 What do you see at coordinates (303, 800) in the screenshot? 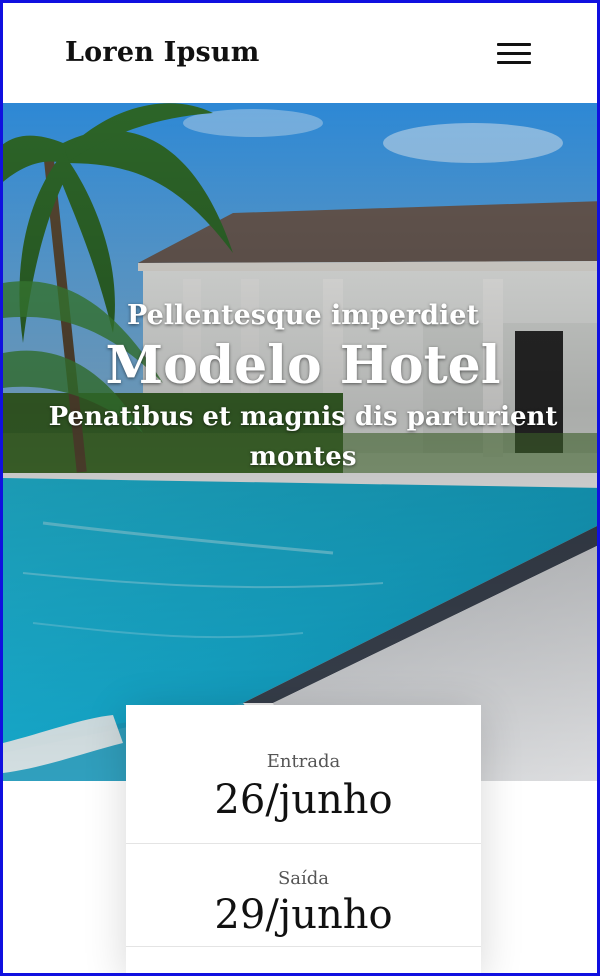
I see `checkin-value: 26/junho` at bounding box center [303, 800].